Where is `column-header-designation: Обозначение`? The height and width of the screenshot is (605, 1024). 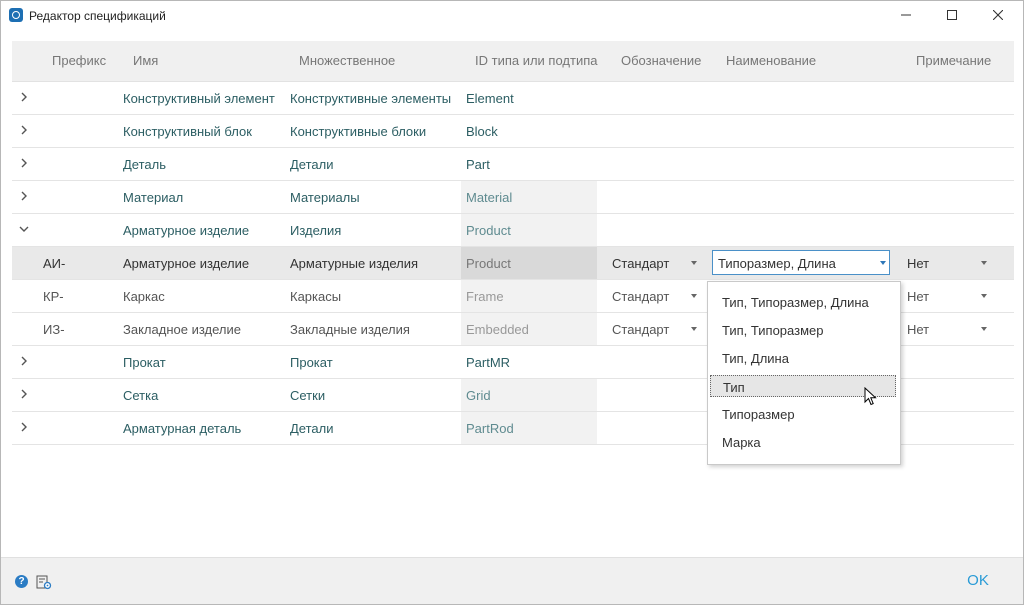
column-header-designation: Обозначение is located at coordinates (661, 60).